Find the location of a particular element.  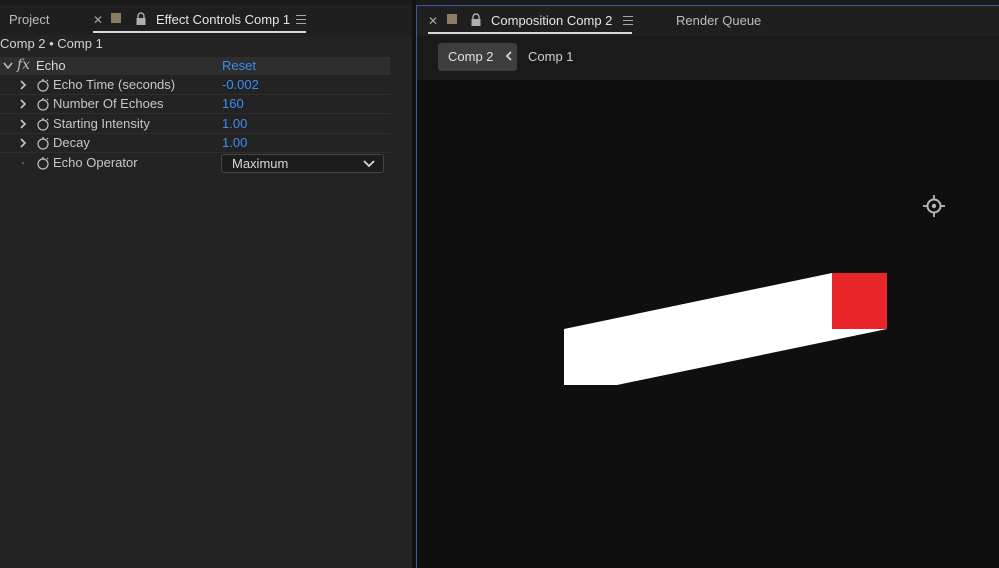

breadcrumb: Comp 2 • Comp 1 is located at coordinates (51, 43).